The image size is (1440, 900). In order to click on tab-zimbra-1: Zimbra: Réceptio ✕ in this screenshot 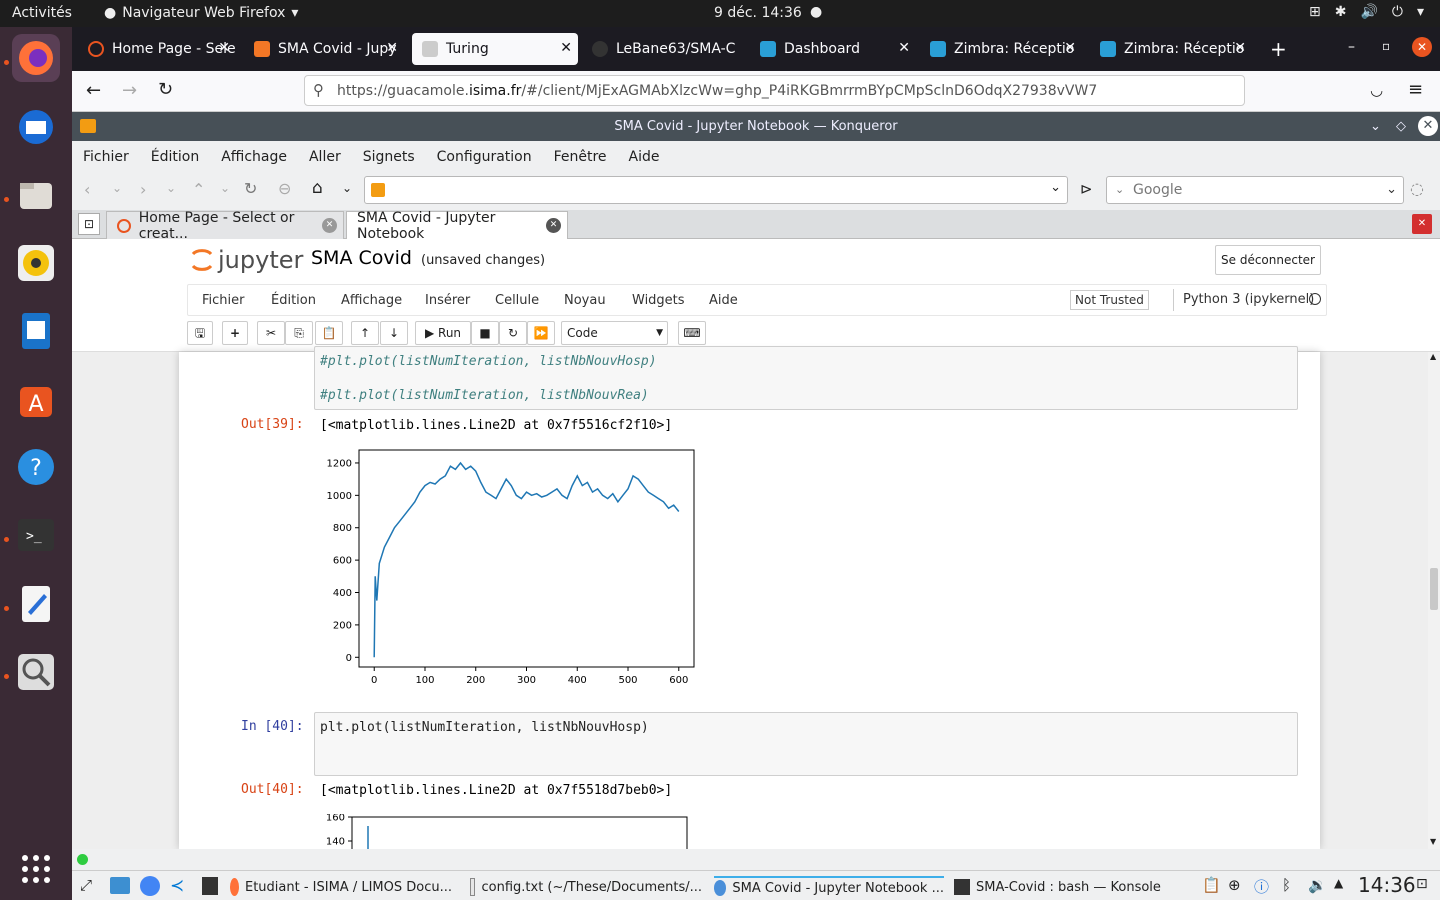, I will do `click(1001, 49)`.